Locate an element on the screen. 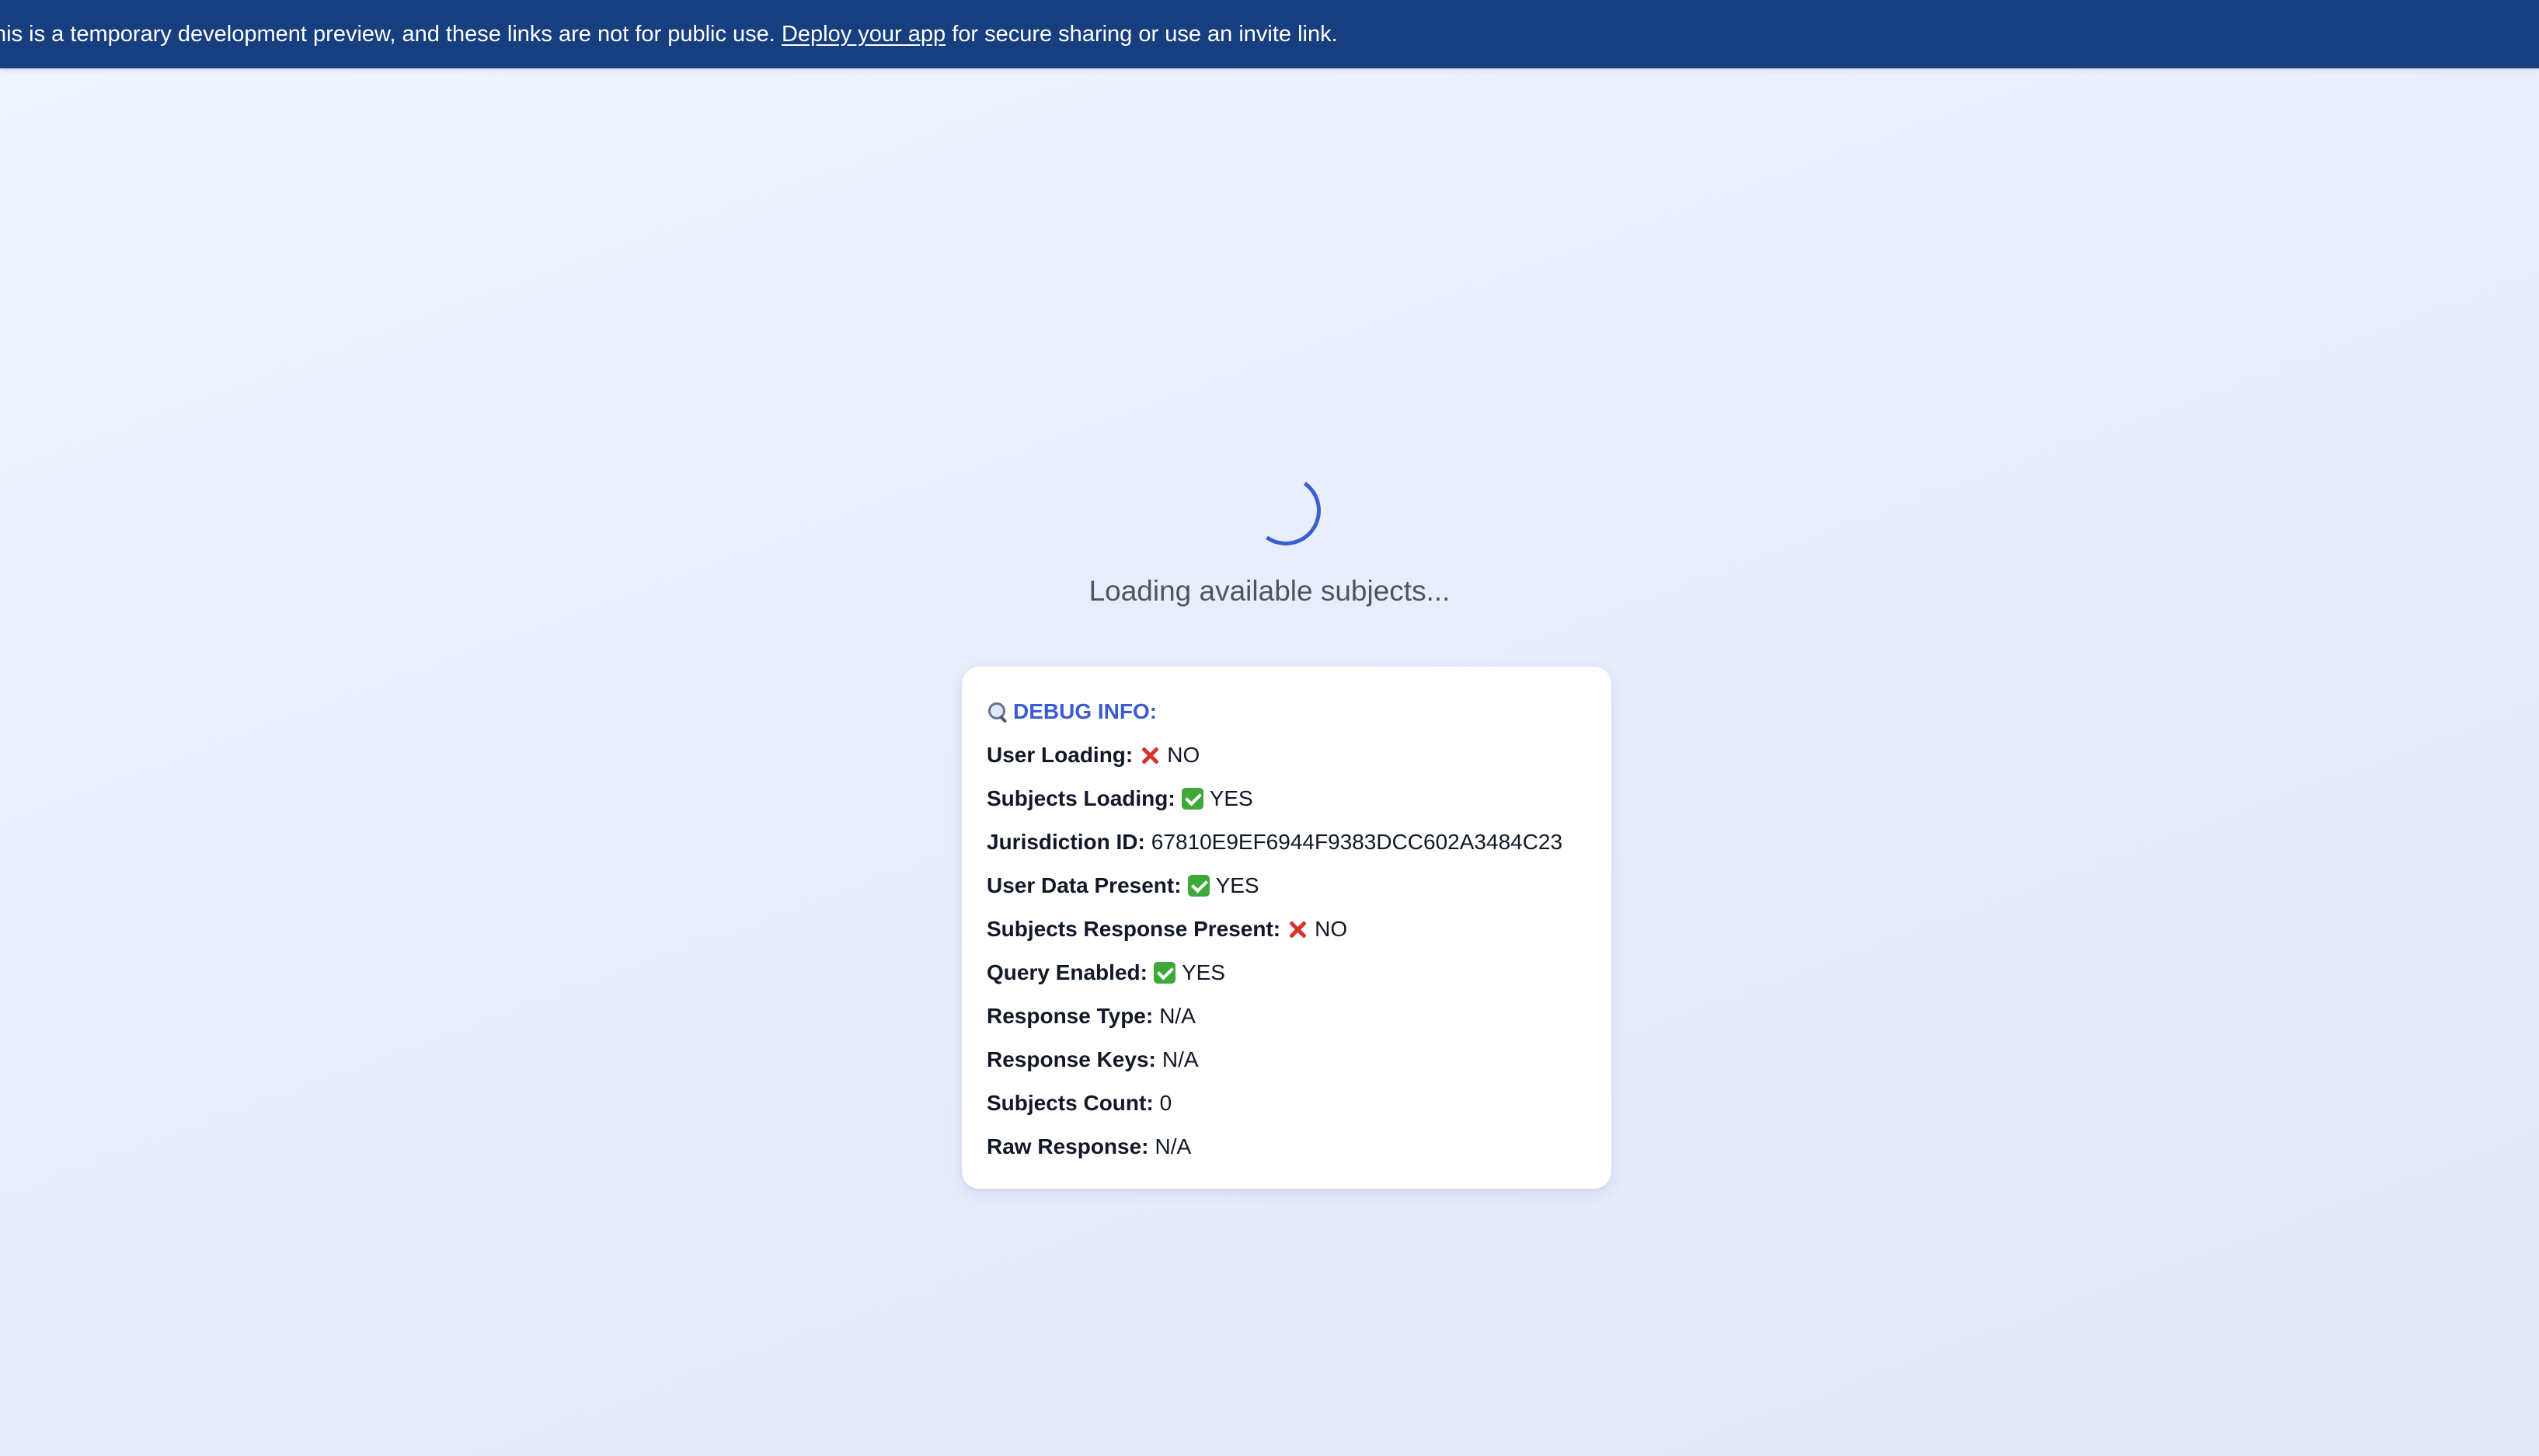  debug-row-value: 0 is located at coordinates (1165, 1103).